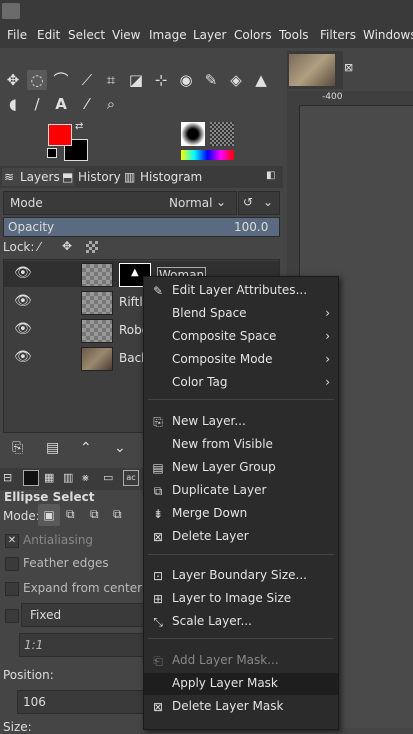  What do you see at coordinates (131, 478) in the screenshot?
I see `palettes-tab-icon: ac` at bounding box center [131, 478].